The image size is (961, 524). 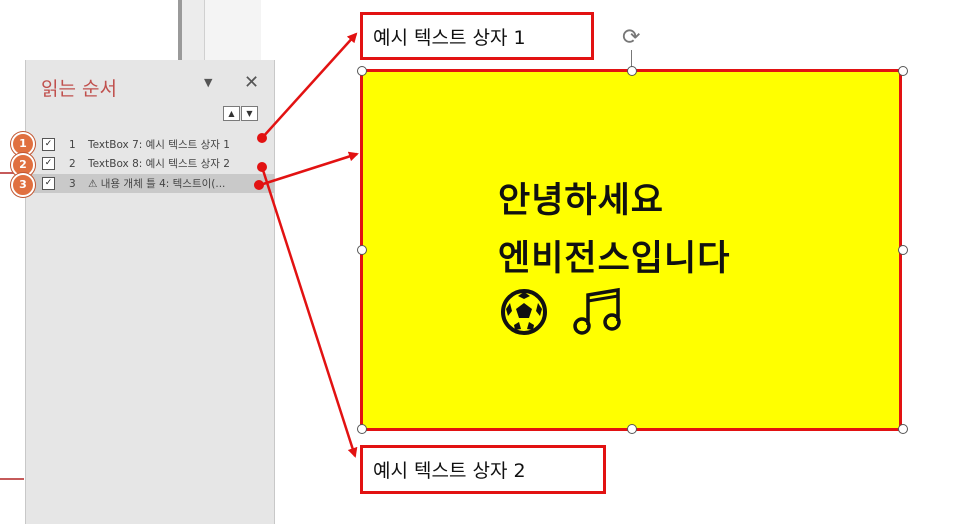 What do you see at coordinates (631, 37) in the screenshot?
I see `rotate-handle-icon: ⟳` at bounding box center [631, 37].